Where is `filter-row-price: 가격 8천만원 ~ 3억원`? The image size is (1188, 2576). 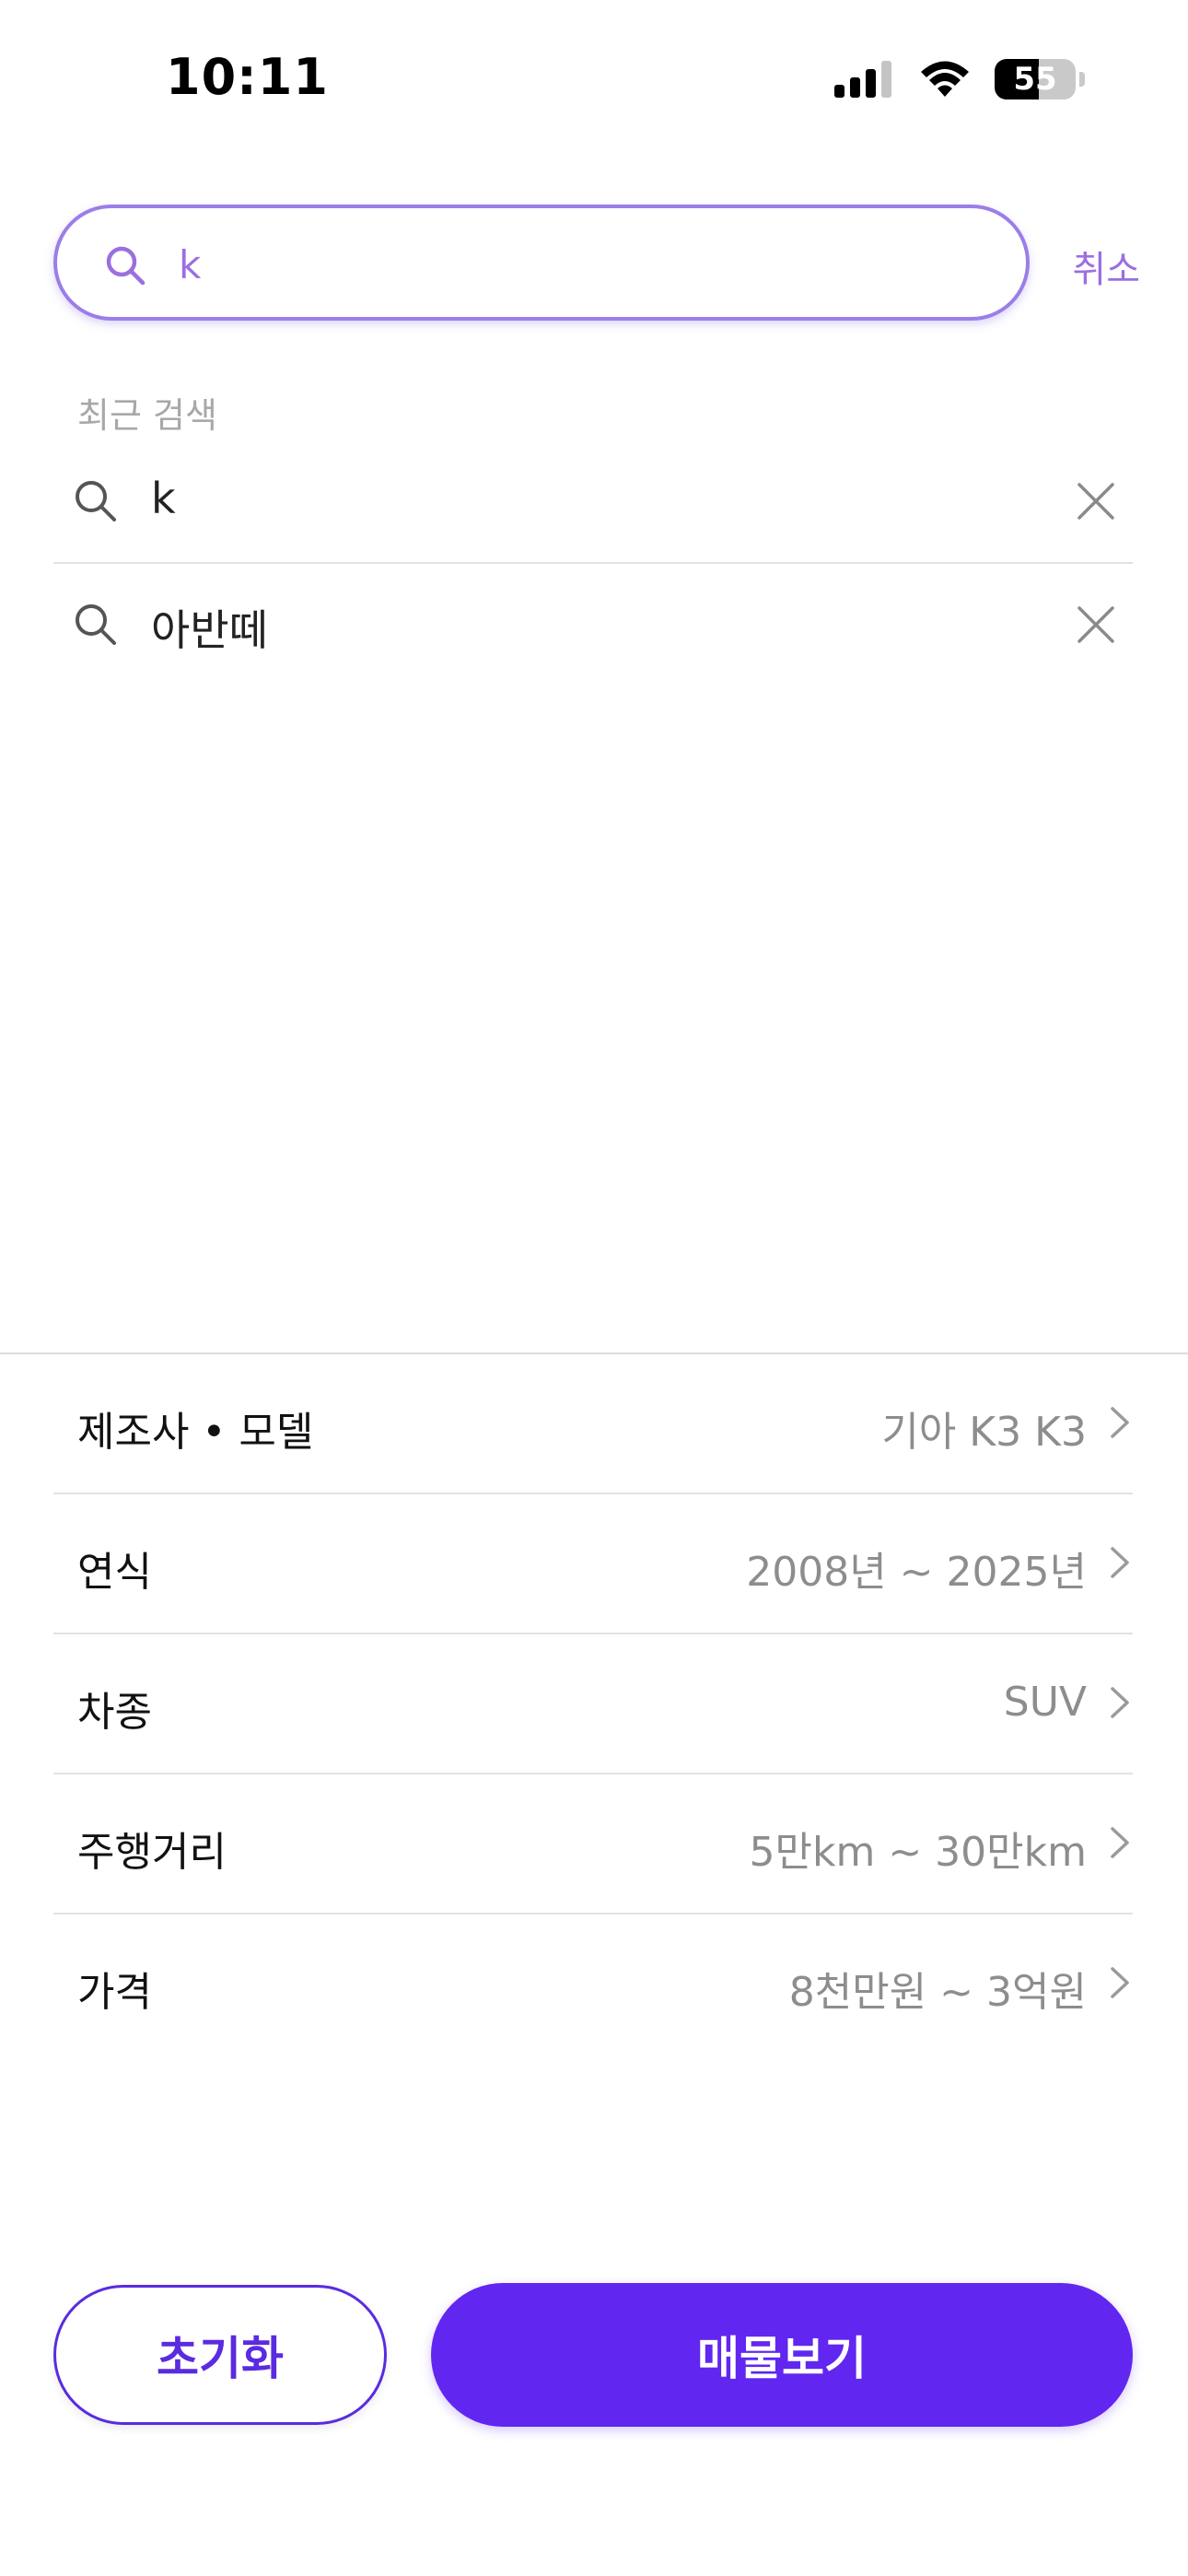 filter-row-price: 가격 8천만원 ~ 3억원 is located at coordinates (593, 1983).